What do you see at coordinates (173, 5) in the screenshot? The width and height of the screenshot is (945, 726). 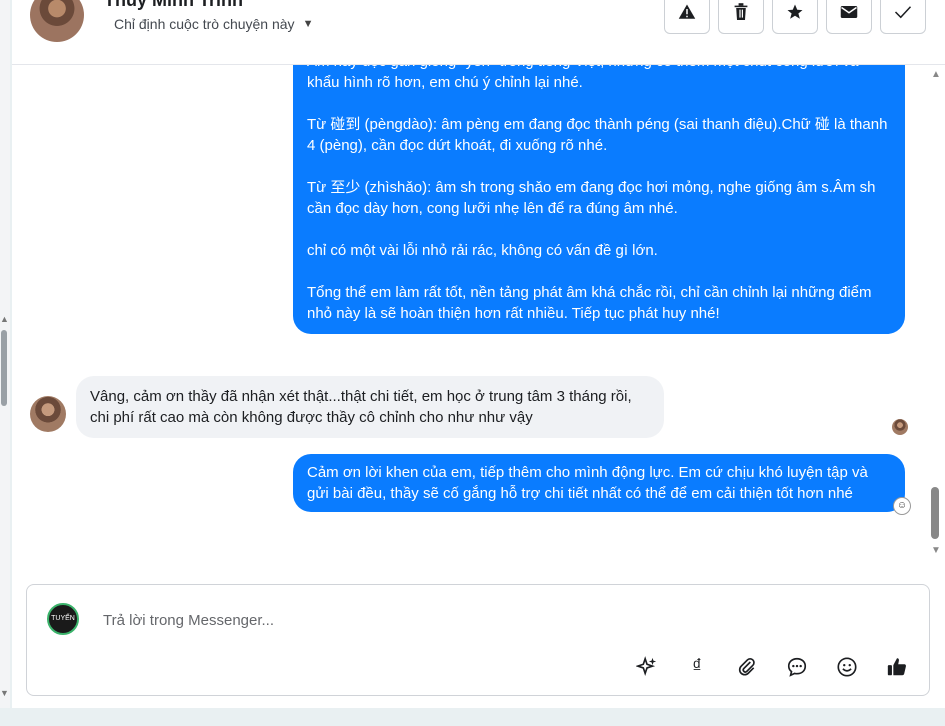 I see `contact-name: Thúy Minh Trinh` at bounding box center [173, 5].